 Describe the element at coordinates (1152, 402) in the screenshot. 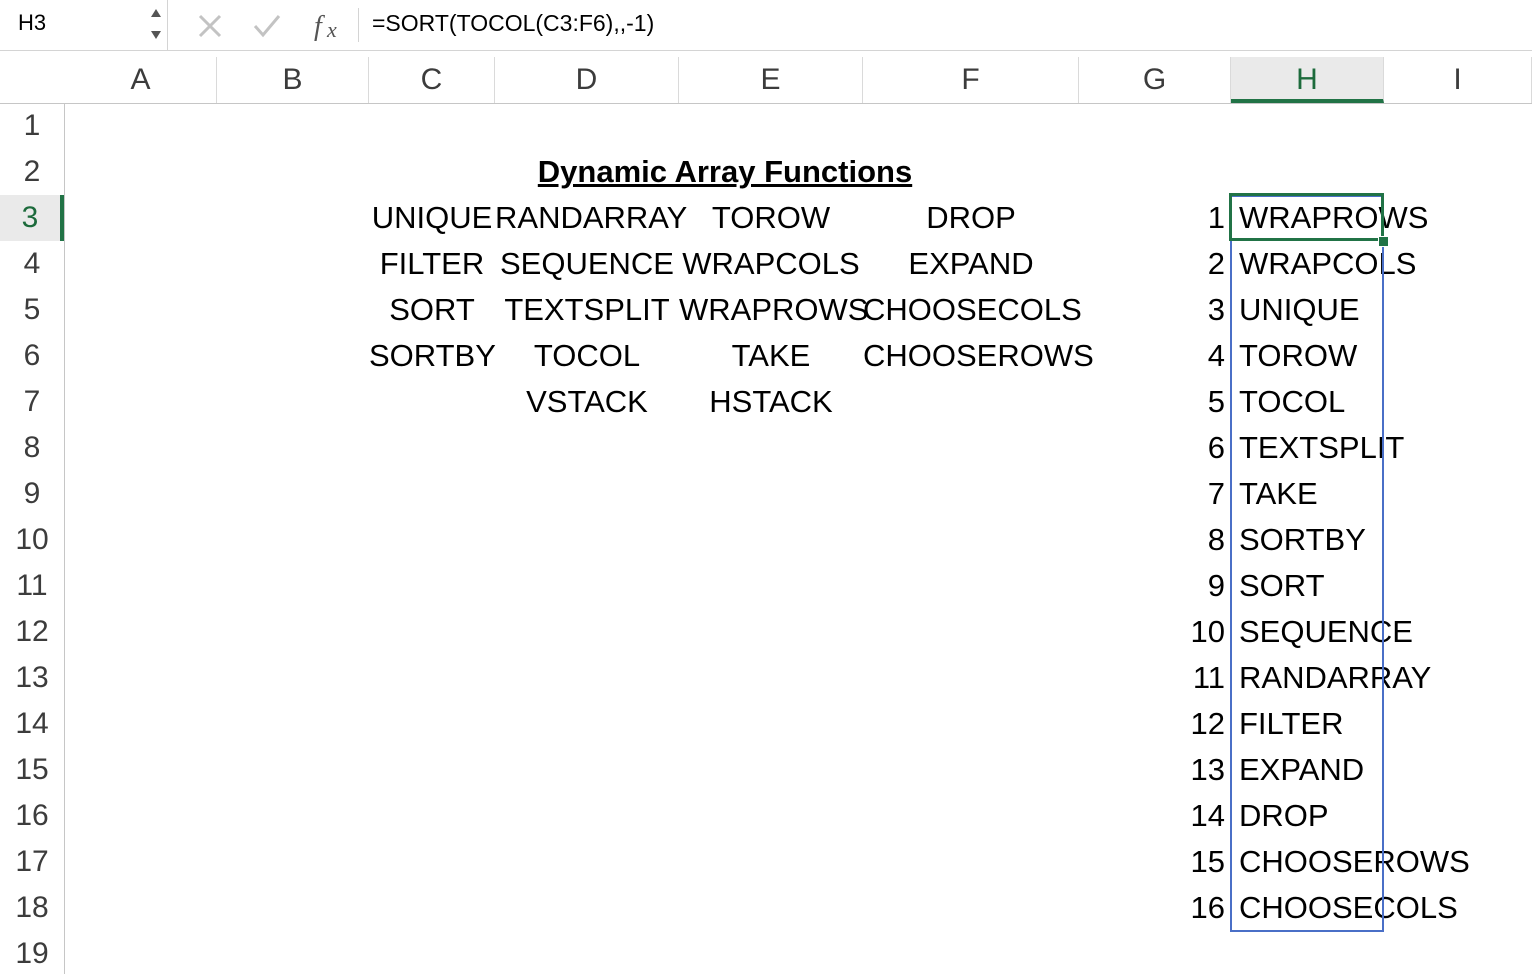

I see `cell-g7: 5` at that location.